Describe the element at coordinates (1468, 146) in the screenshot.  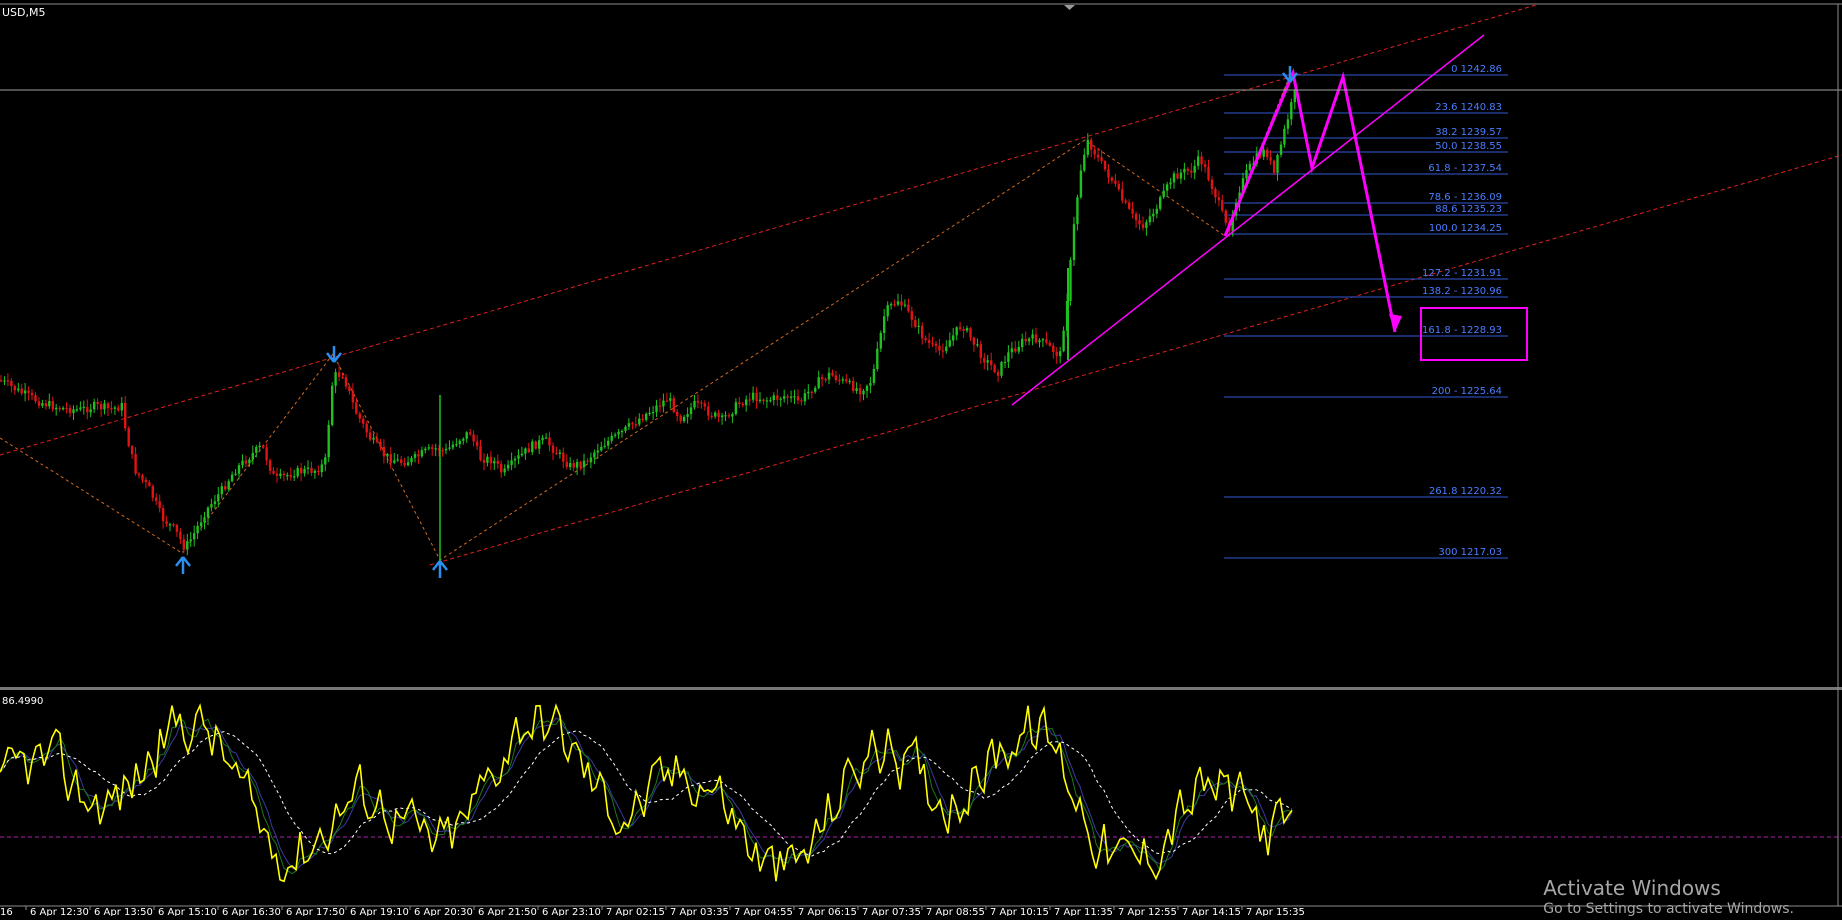
I see `fibo-level-label: 50.0 1238.55` at that location.